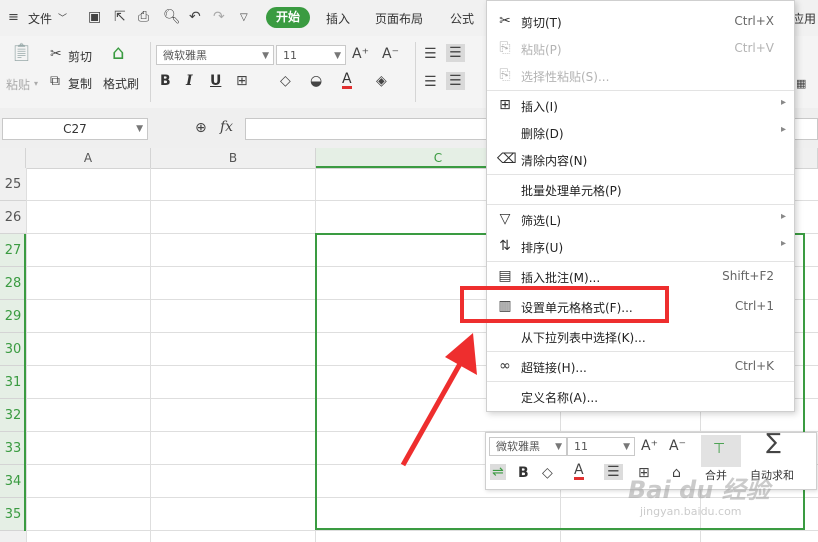 The width and height of the screenshot is (818, 542). What do you see at coordinates (528, 446) in the screenshot?
I see `mini-font-name-select: 微软雅黑 ▼` at bounding box center [528, 446].